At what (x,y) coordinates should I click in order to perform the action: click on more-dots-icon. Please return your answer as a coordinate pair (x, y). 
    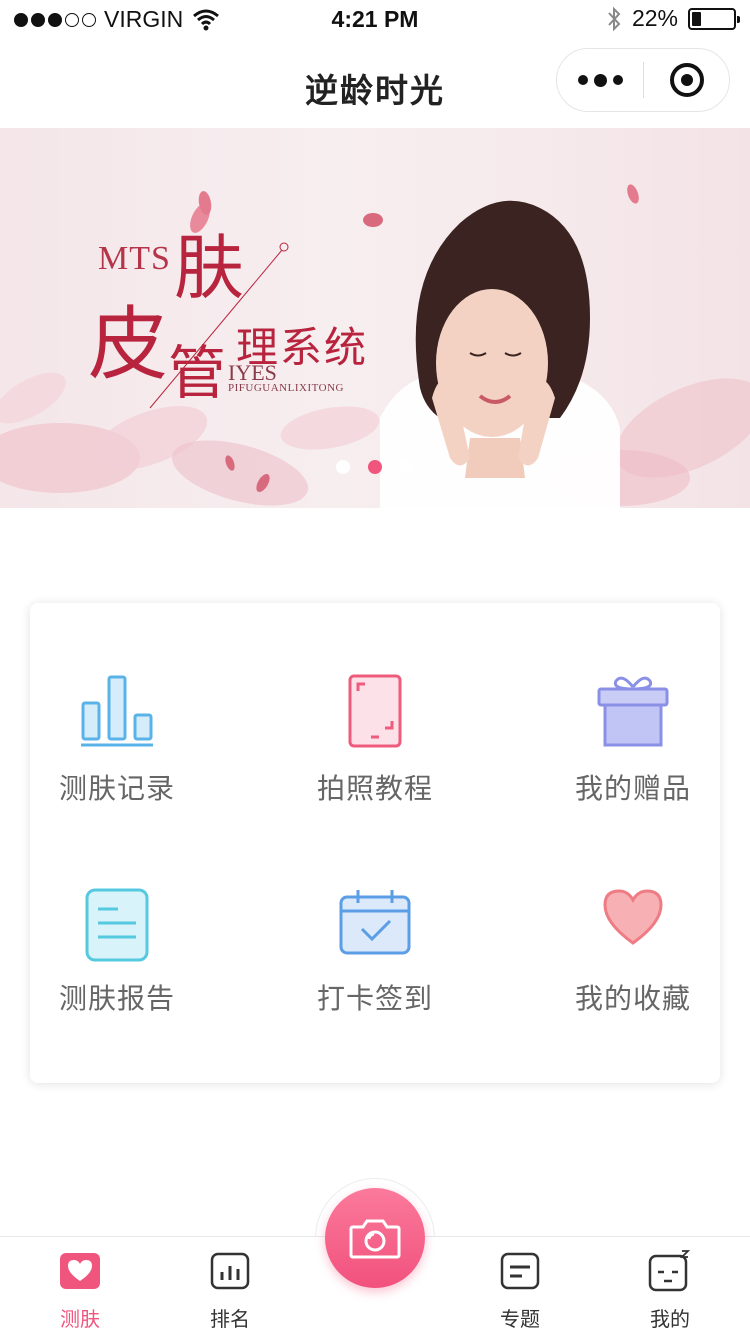
    Looking at the image, I should click on (600, 80).